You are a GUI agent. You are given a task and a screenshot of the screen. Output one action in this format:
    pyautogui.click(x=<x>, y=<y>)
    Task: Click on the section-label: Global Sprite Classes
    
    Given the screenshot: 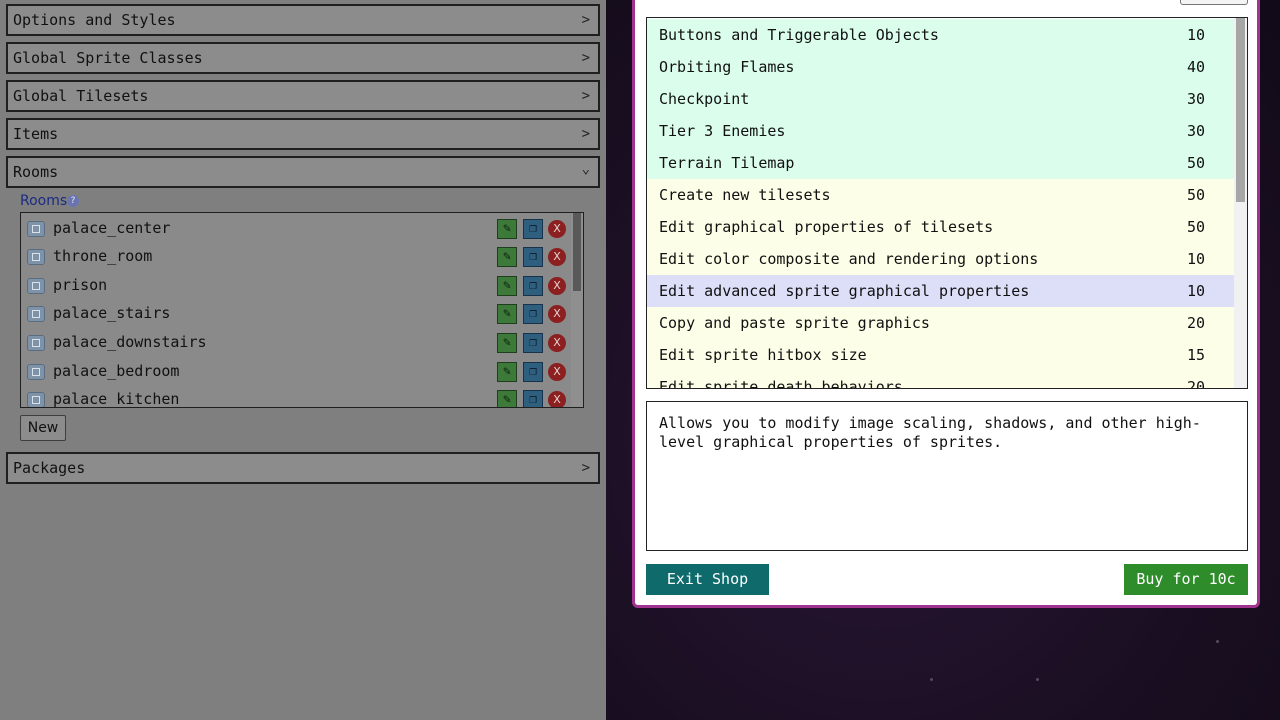 What is the action you would take?
    pyautogui.click(x=108, y=58)
    